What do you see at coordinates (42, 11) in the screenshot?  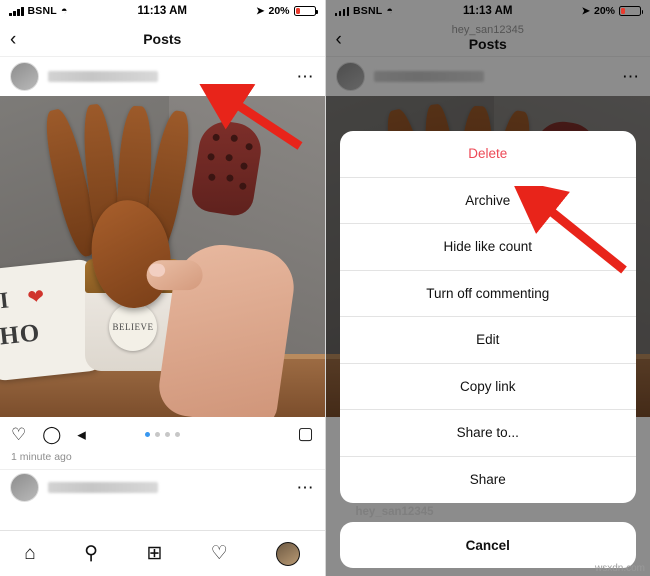 I see `carrier-label: BSNL` at bounding box center [42, 11].